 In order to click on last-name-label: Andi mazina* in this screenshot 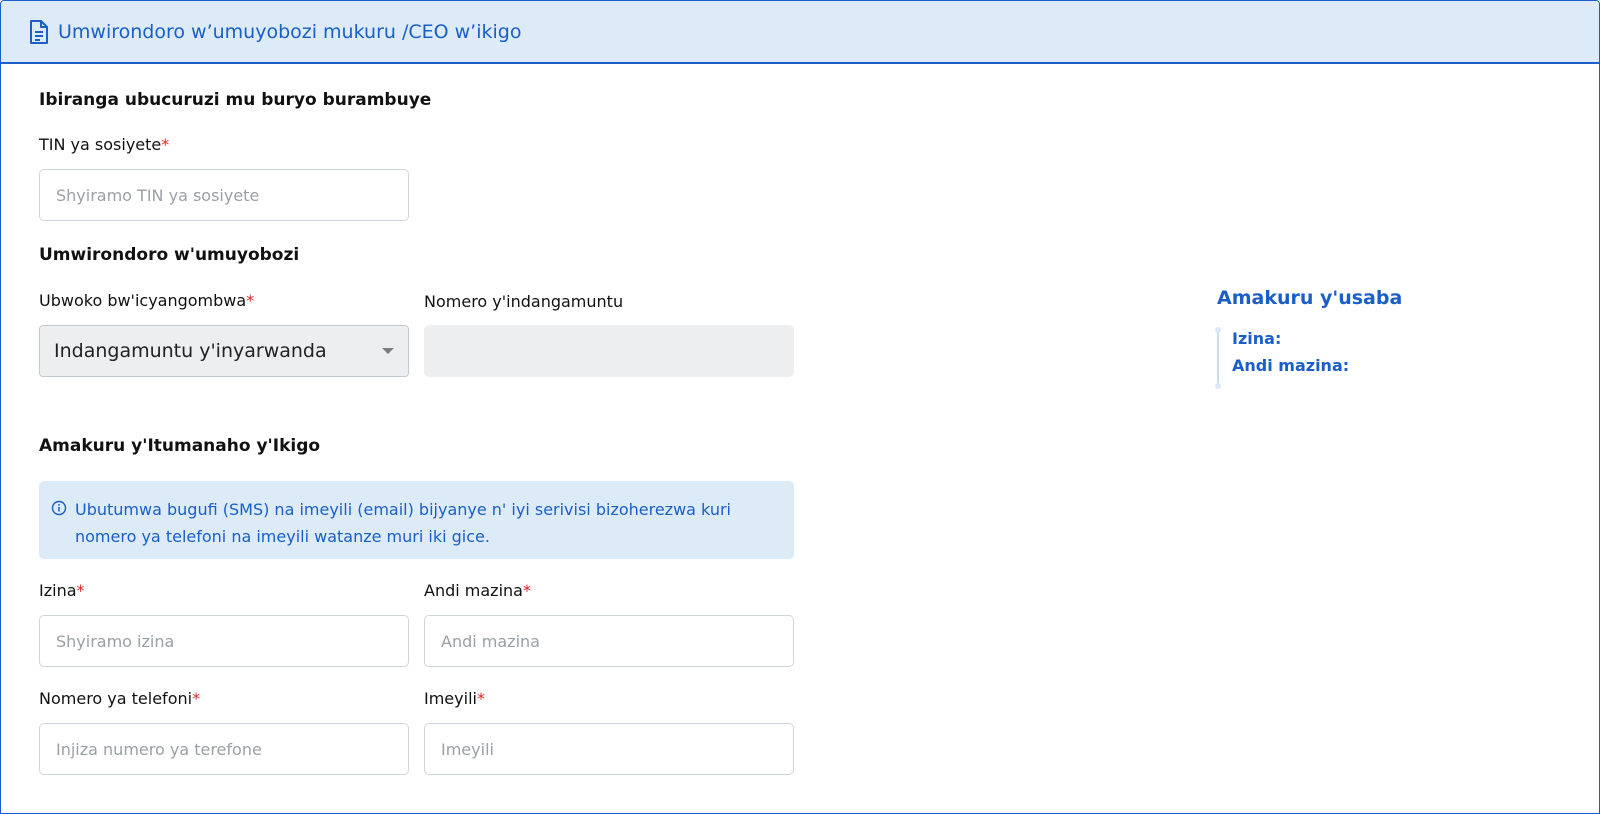, I will do `click(477, 590)`.